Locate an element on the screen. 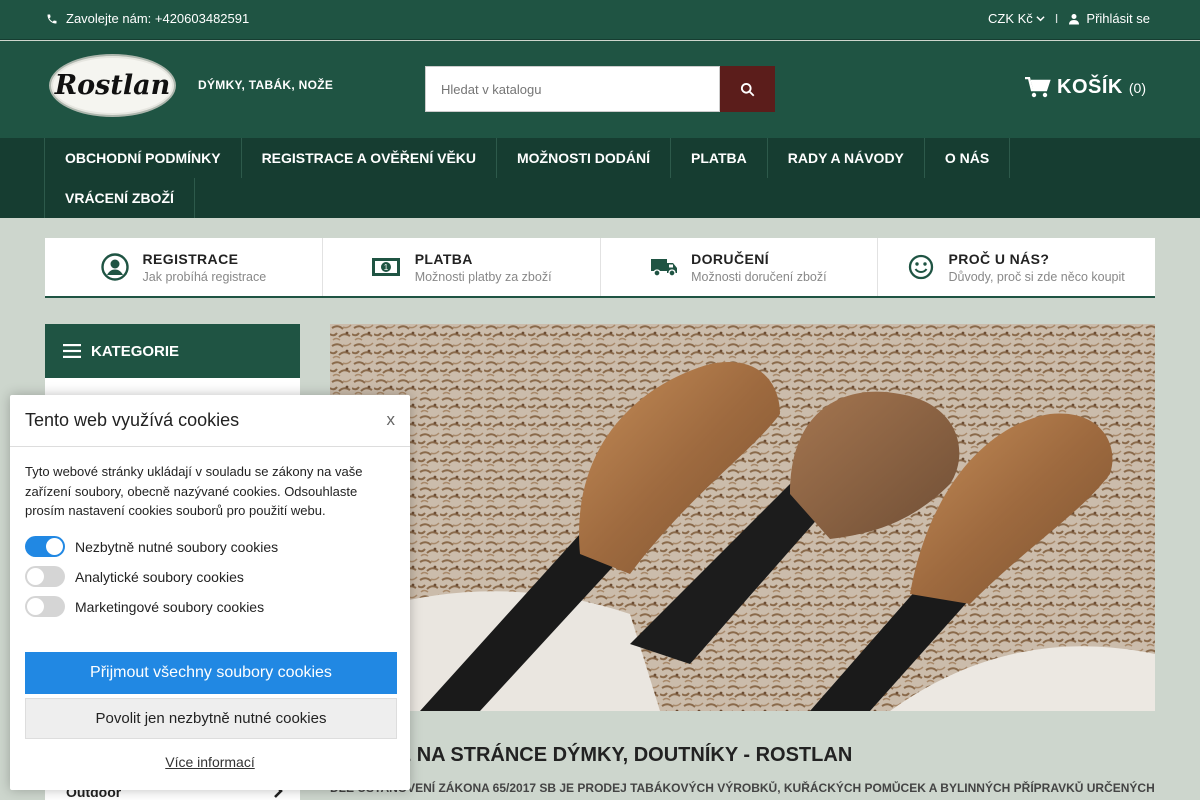 This screenshot has width=1200, height=800. toggle-necessary: Nezbytně nutné soubory cookies is located at coordinates (151, 546).